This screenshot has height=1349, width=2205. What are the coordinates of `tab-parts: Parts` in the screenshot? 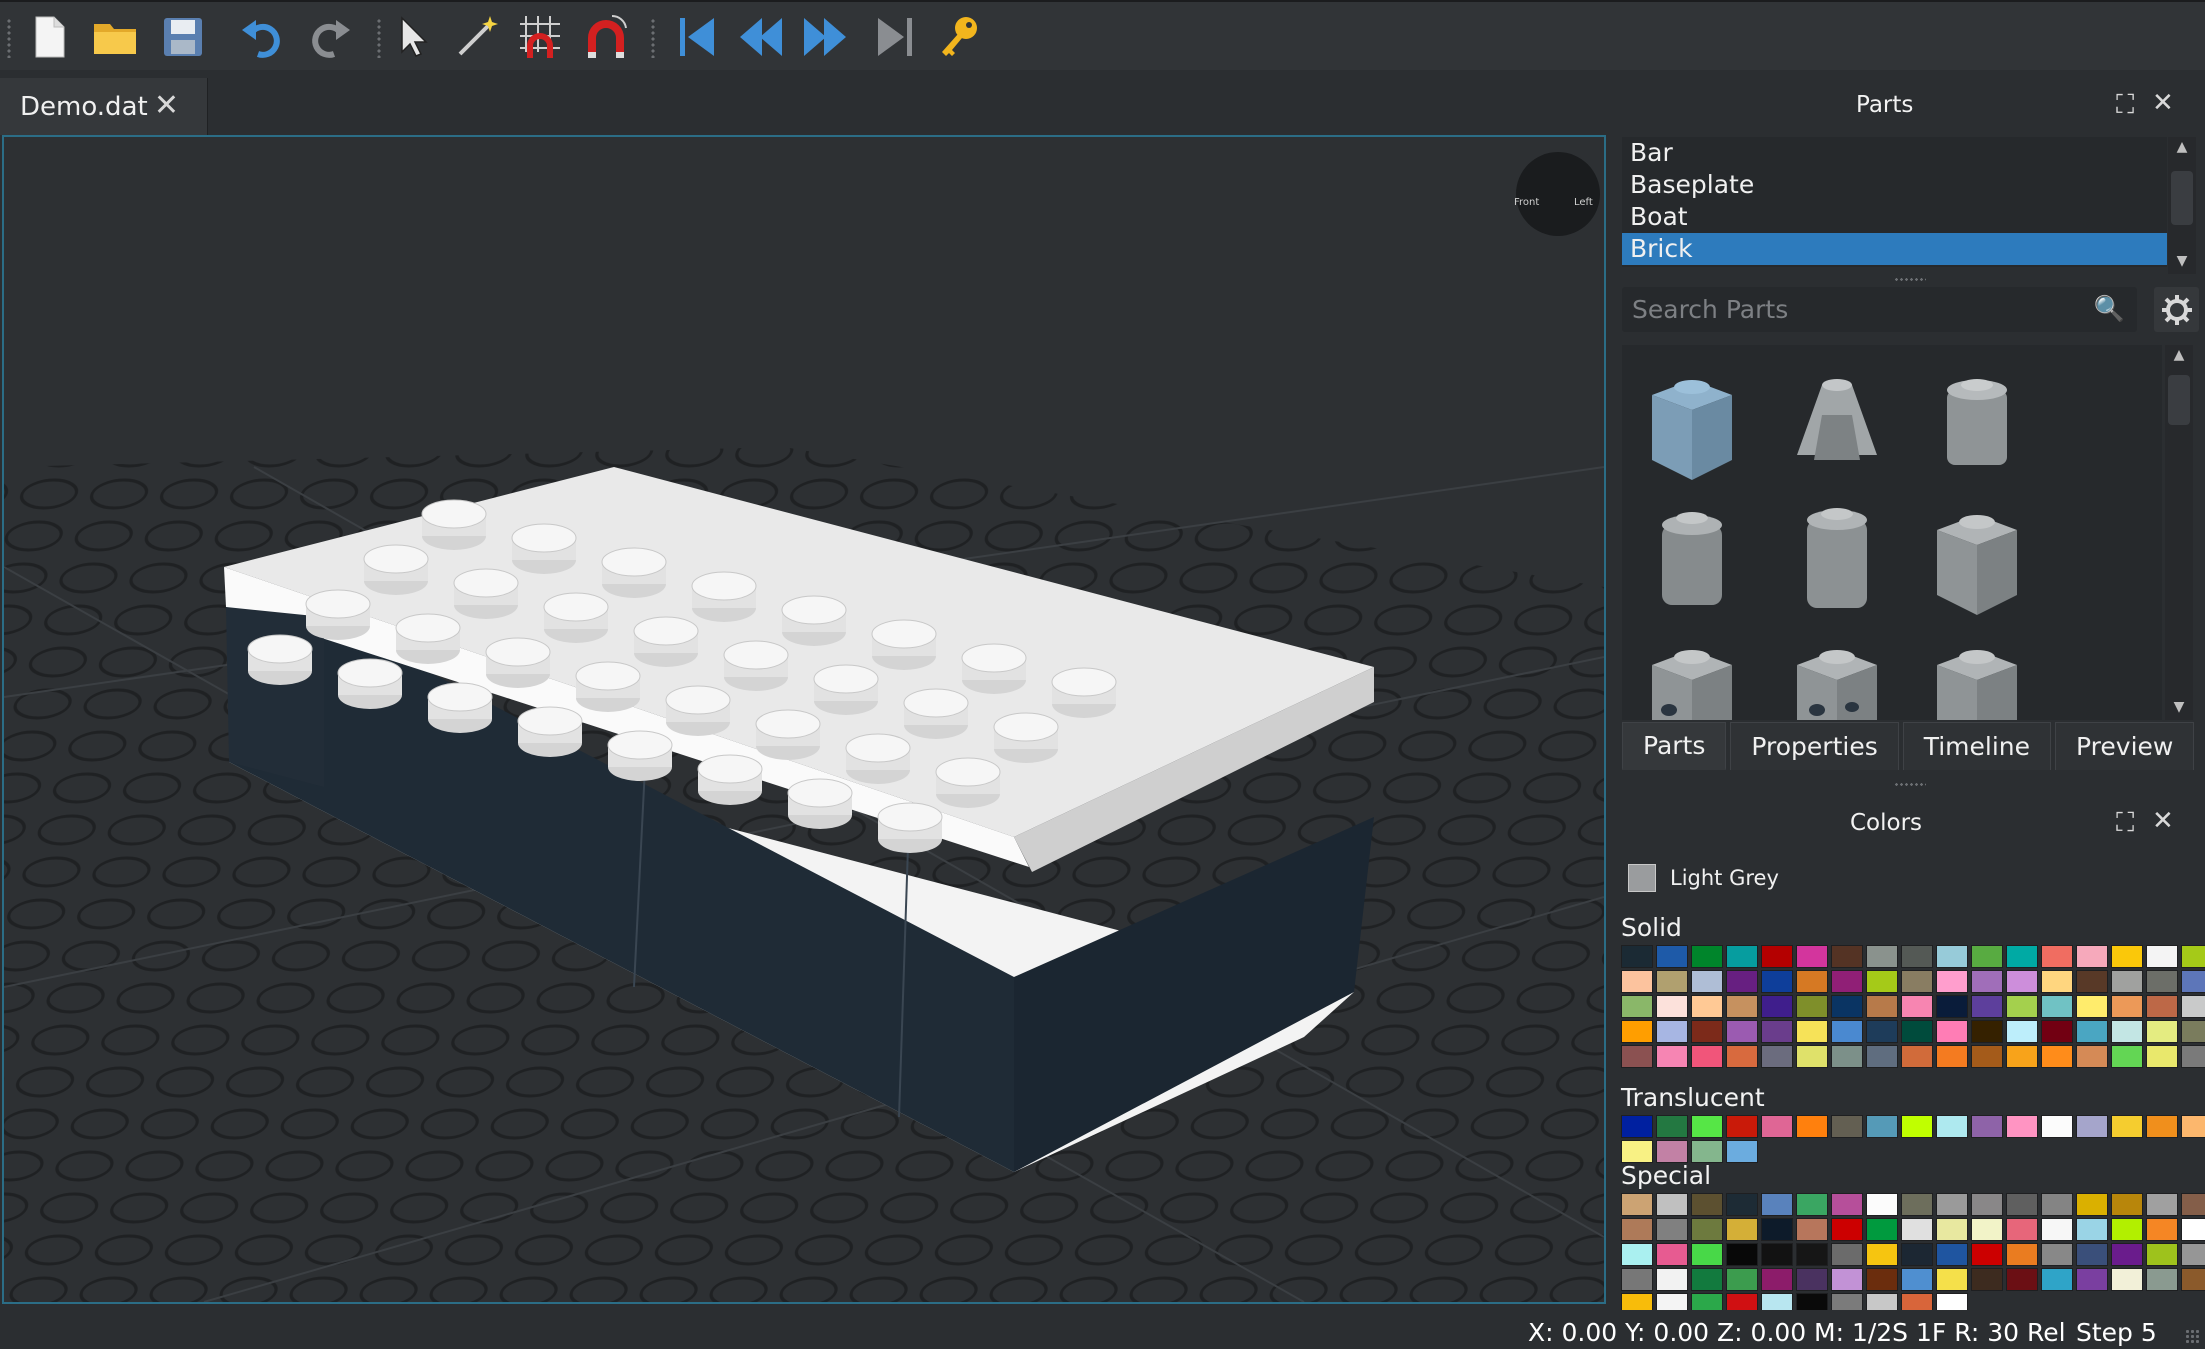 It's located at (1674, 746).